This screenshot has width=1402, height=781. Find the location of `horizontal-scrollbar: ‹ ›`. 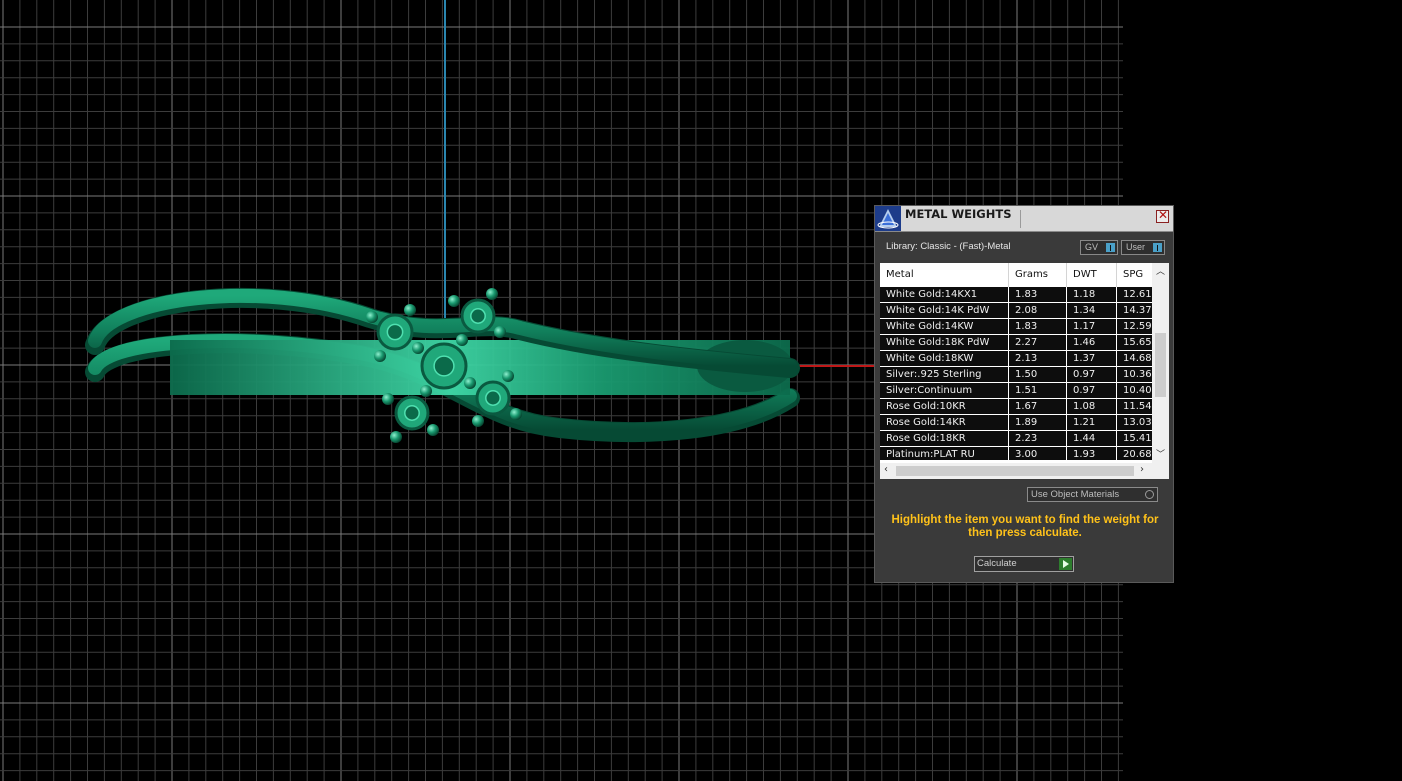

horizontal-scrollbar: ‹ › is located at coordinates (1024, 471).